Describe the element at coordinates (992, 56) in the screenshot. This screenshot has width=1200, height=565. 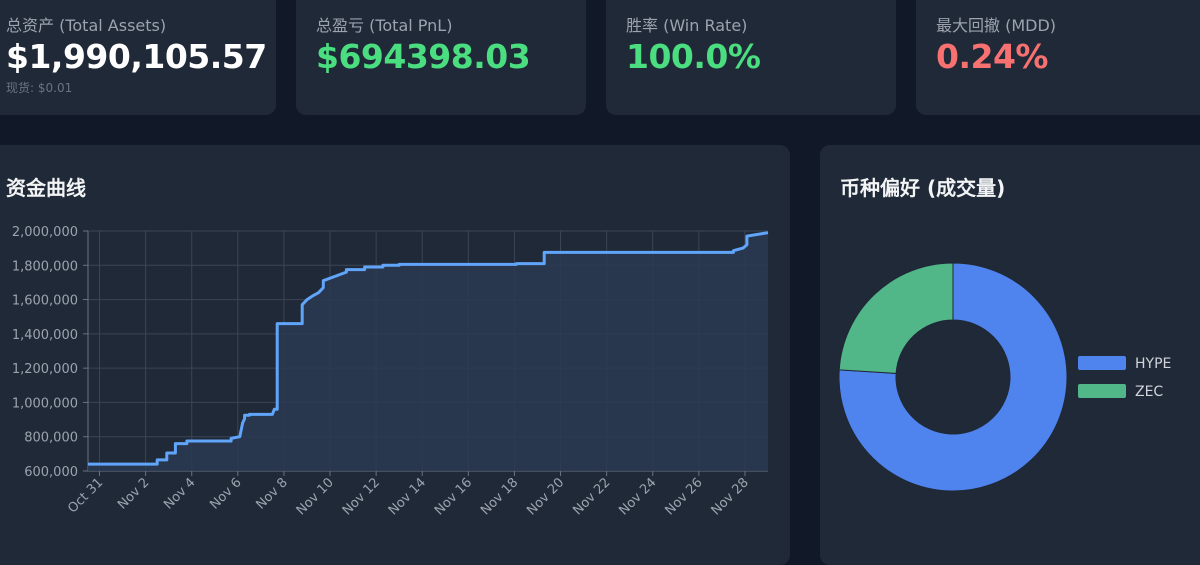
I see `stat-value: 0.24%` at that location.